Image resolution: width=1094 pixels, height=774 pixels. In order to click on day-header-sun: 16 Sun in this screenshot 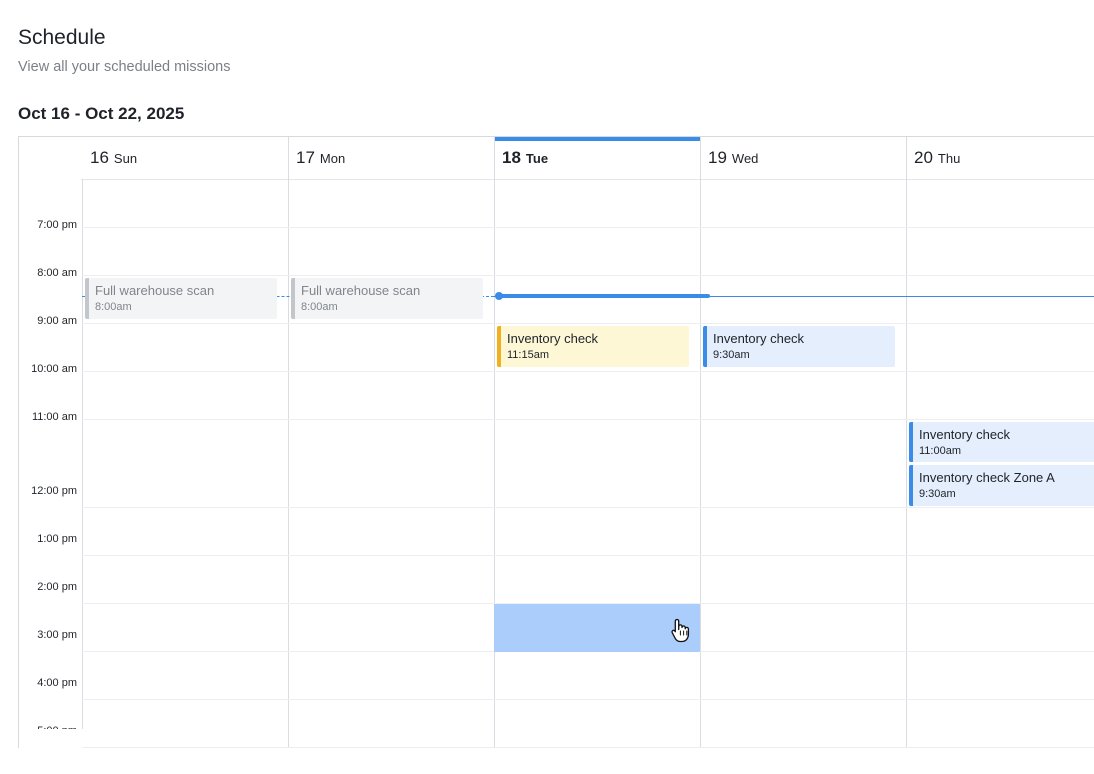, I will do `click(185, 158)`.